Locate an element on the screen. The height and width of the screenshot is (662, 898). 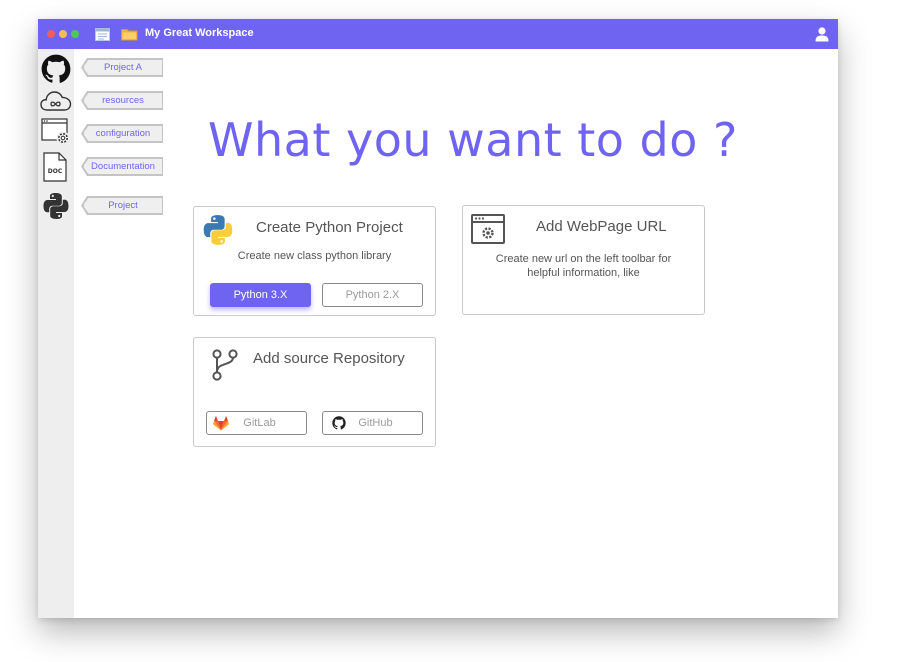
card-title-webpage: Add WebPage URL is located at coordinates (601, 226).